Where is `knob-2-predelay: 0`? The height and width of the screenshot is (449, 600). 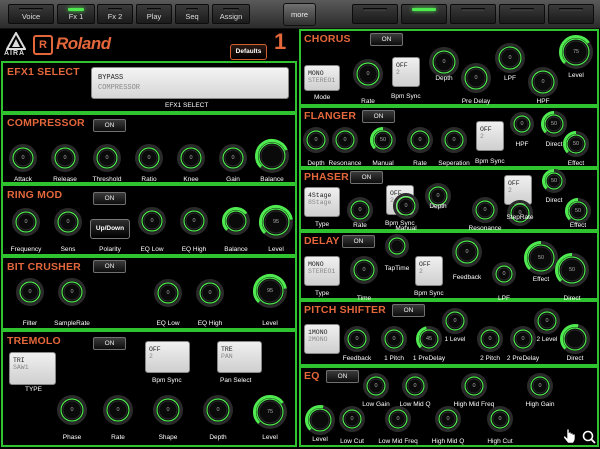
knob-2-predelay: 0 is located at coordinates (523, 339).